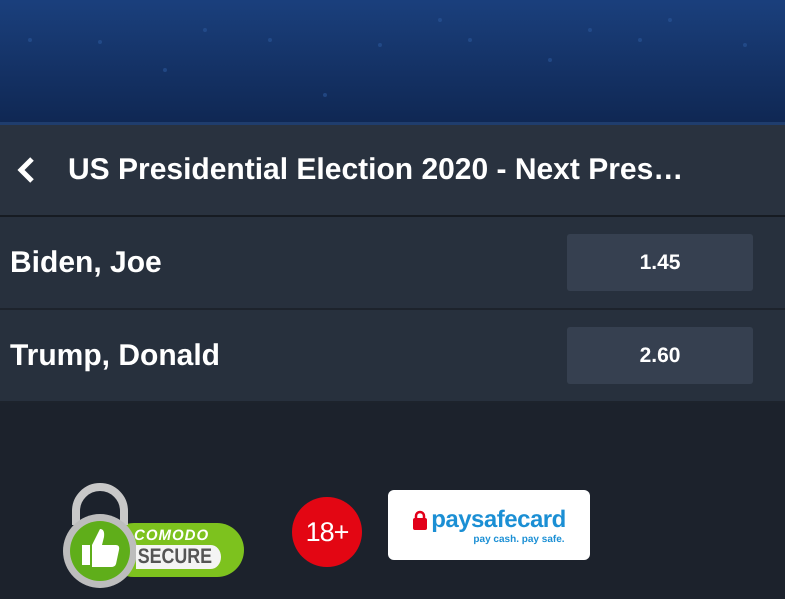 The width and height of the screenshot is (785, 599). I want to click on brand-name: paysafecard, so click(498, 520).